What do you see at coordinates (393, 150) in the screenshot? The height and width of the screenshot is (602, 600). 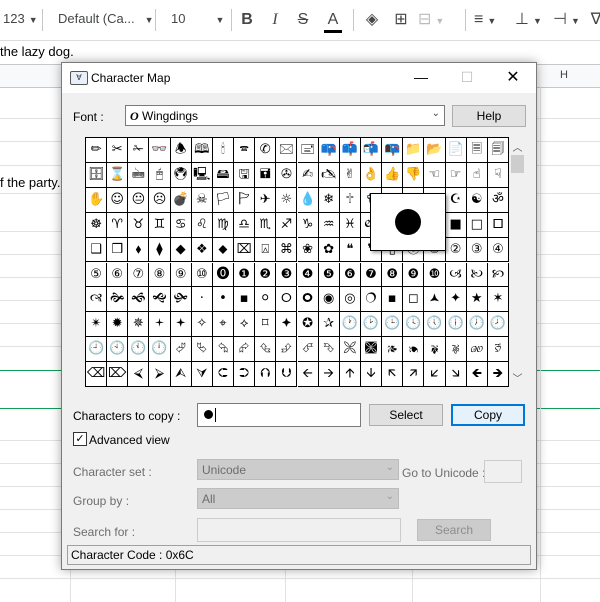 I see `character-cell: 📭` at bounding box center [393, 150].